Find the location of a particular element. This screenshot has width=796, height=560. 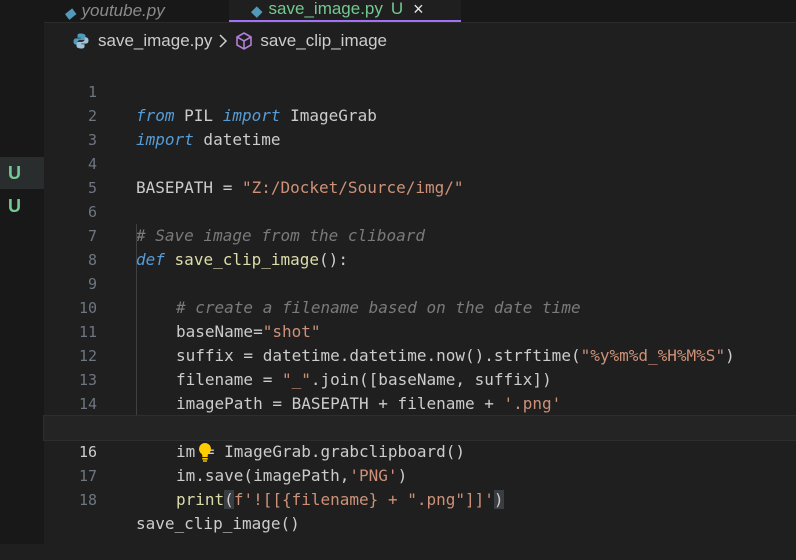

code-text: save_clip_image() is located at coordinates (218, 523).